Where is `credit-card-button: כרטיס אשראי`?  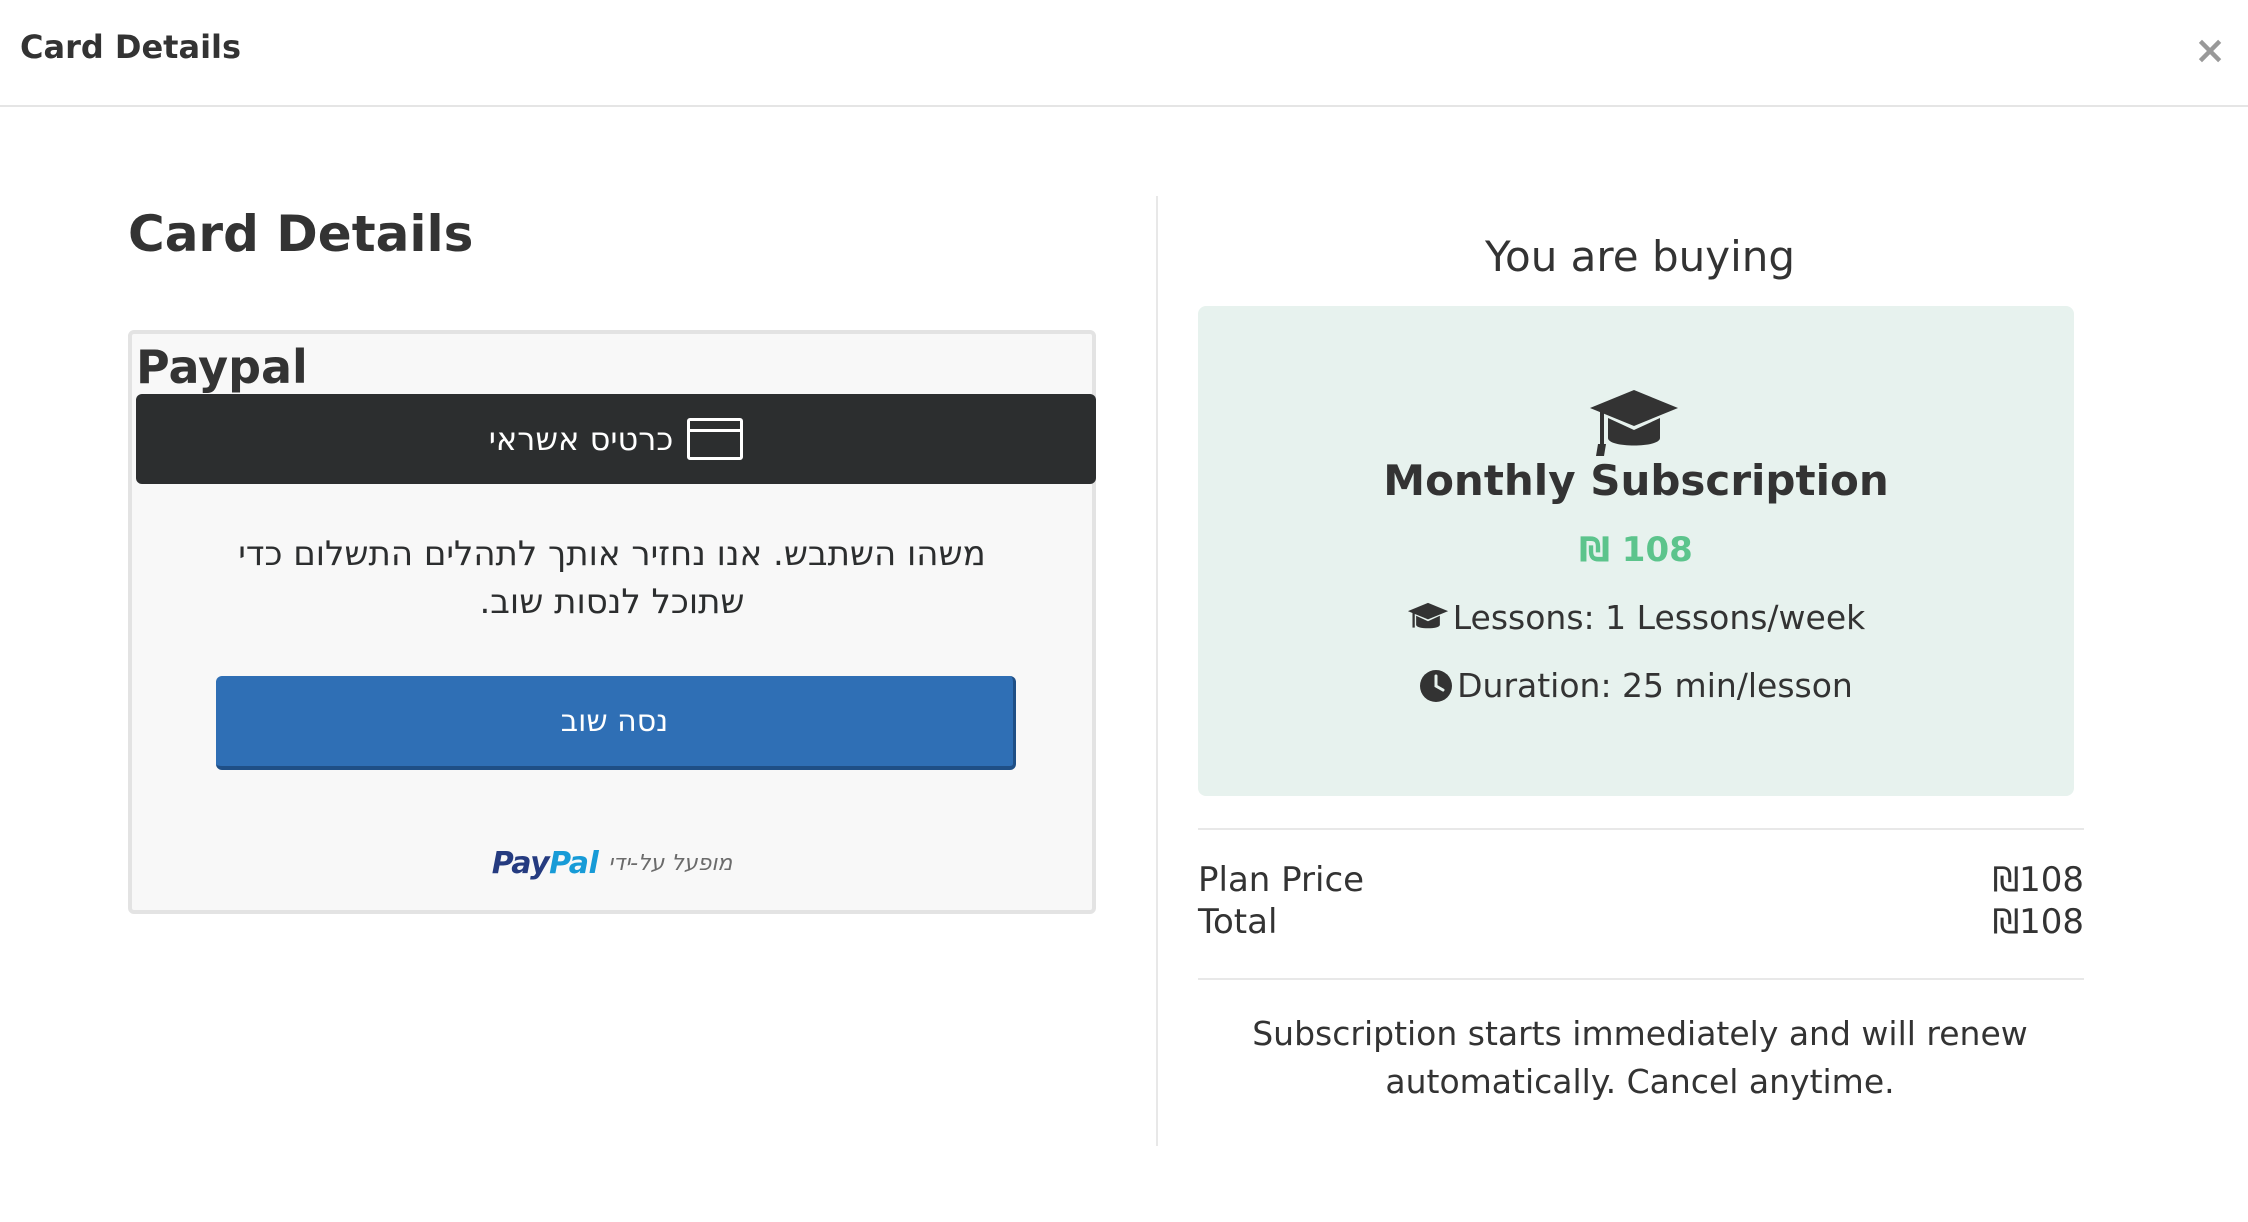
credit-card-button: כרטיס אשראי is located at coordinates (616, 439).